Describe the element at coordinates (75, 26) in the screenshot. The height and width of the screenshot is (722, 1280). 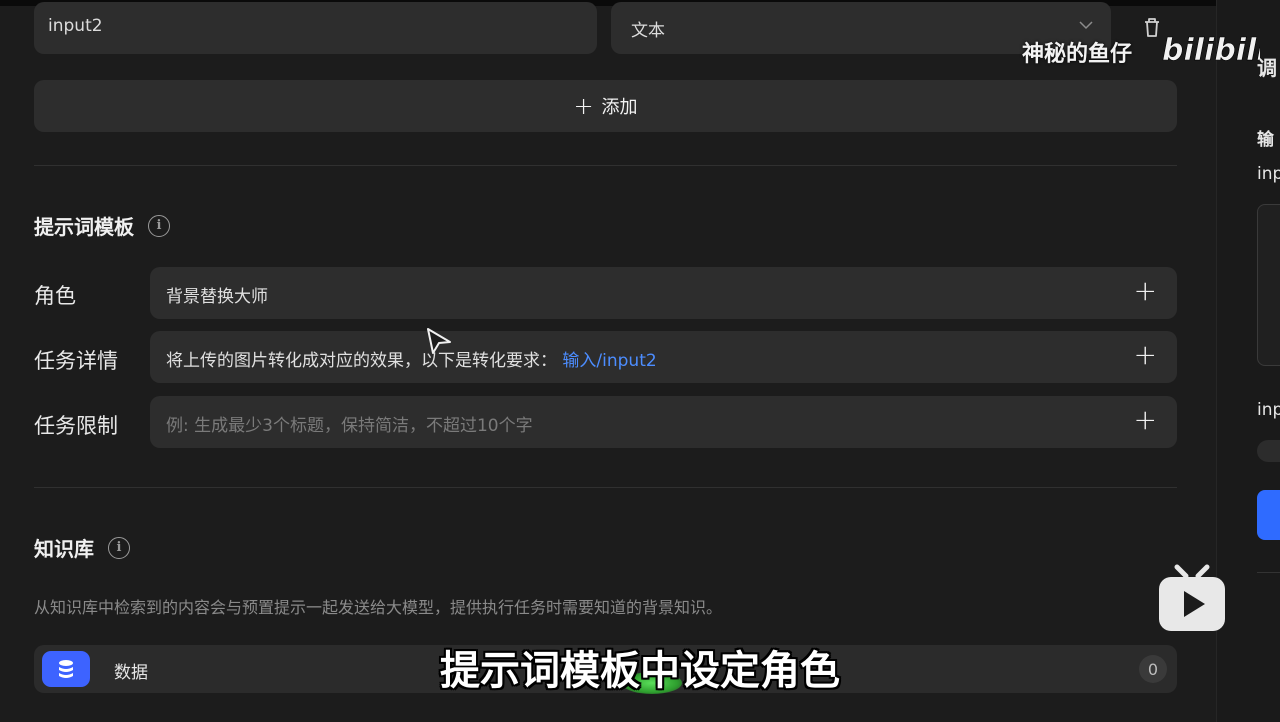
I see `param-name-value: input2` at that location.